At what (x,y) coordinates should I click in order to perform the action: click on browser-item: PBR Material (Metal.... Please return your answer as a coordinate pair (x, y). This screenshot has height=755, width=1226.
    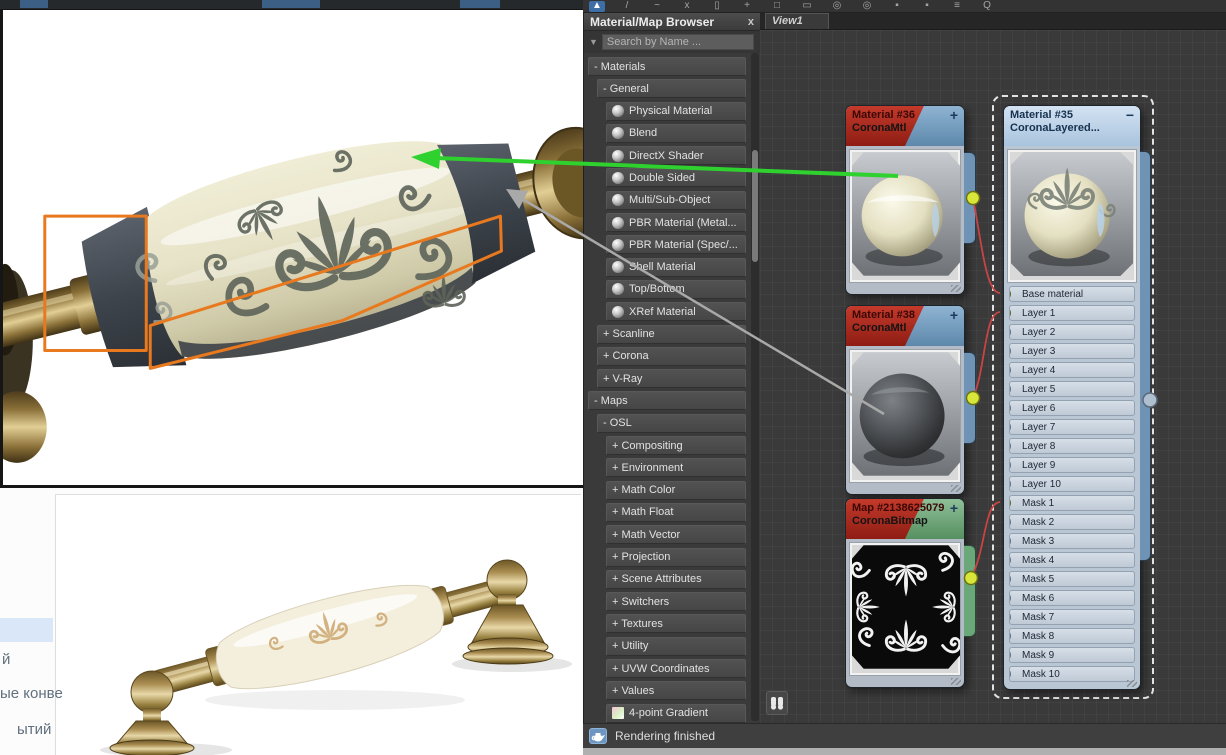
    Looking at the image, I should click on (676, 223).